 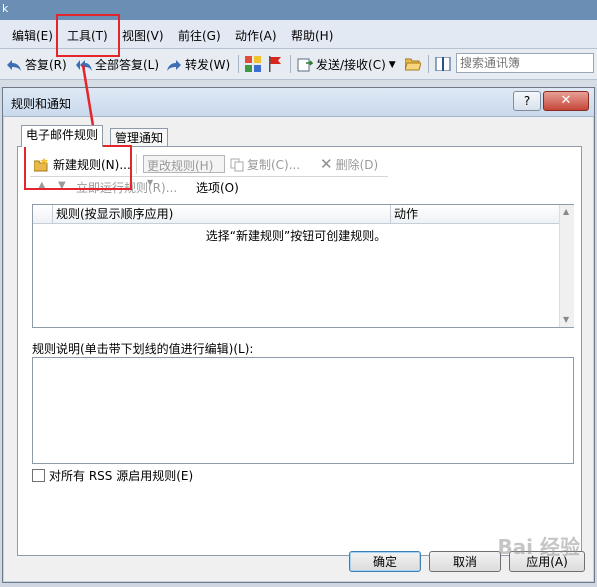 I want to click on tab-email-rules: 电子邮件规则, so click(x=62, y=136).